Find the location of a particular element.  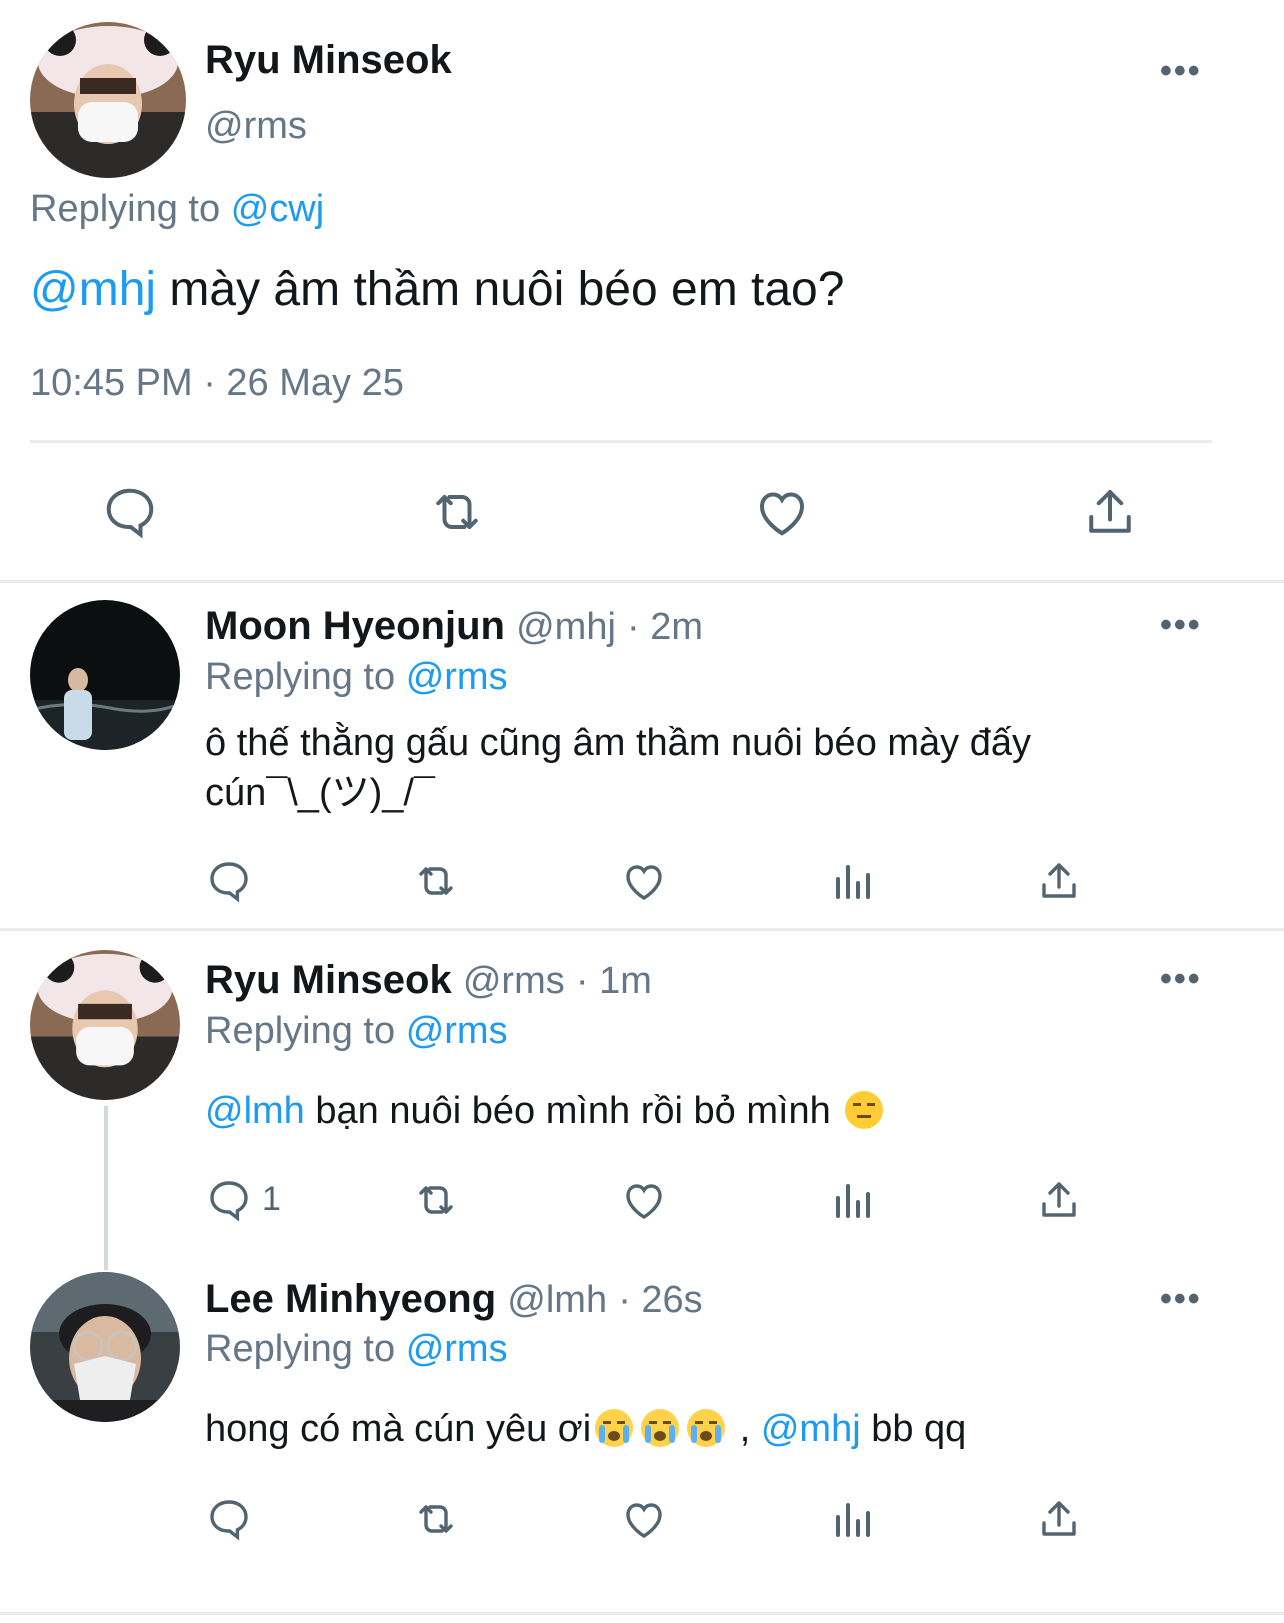

author-name: Lee Minhyeong is located at coordinates (350, 1299).